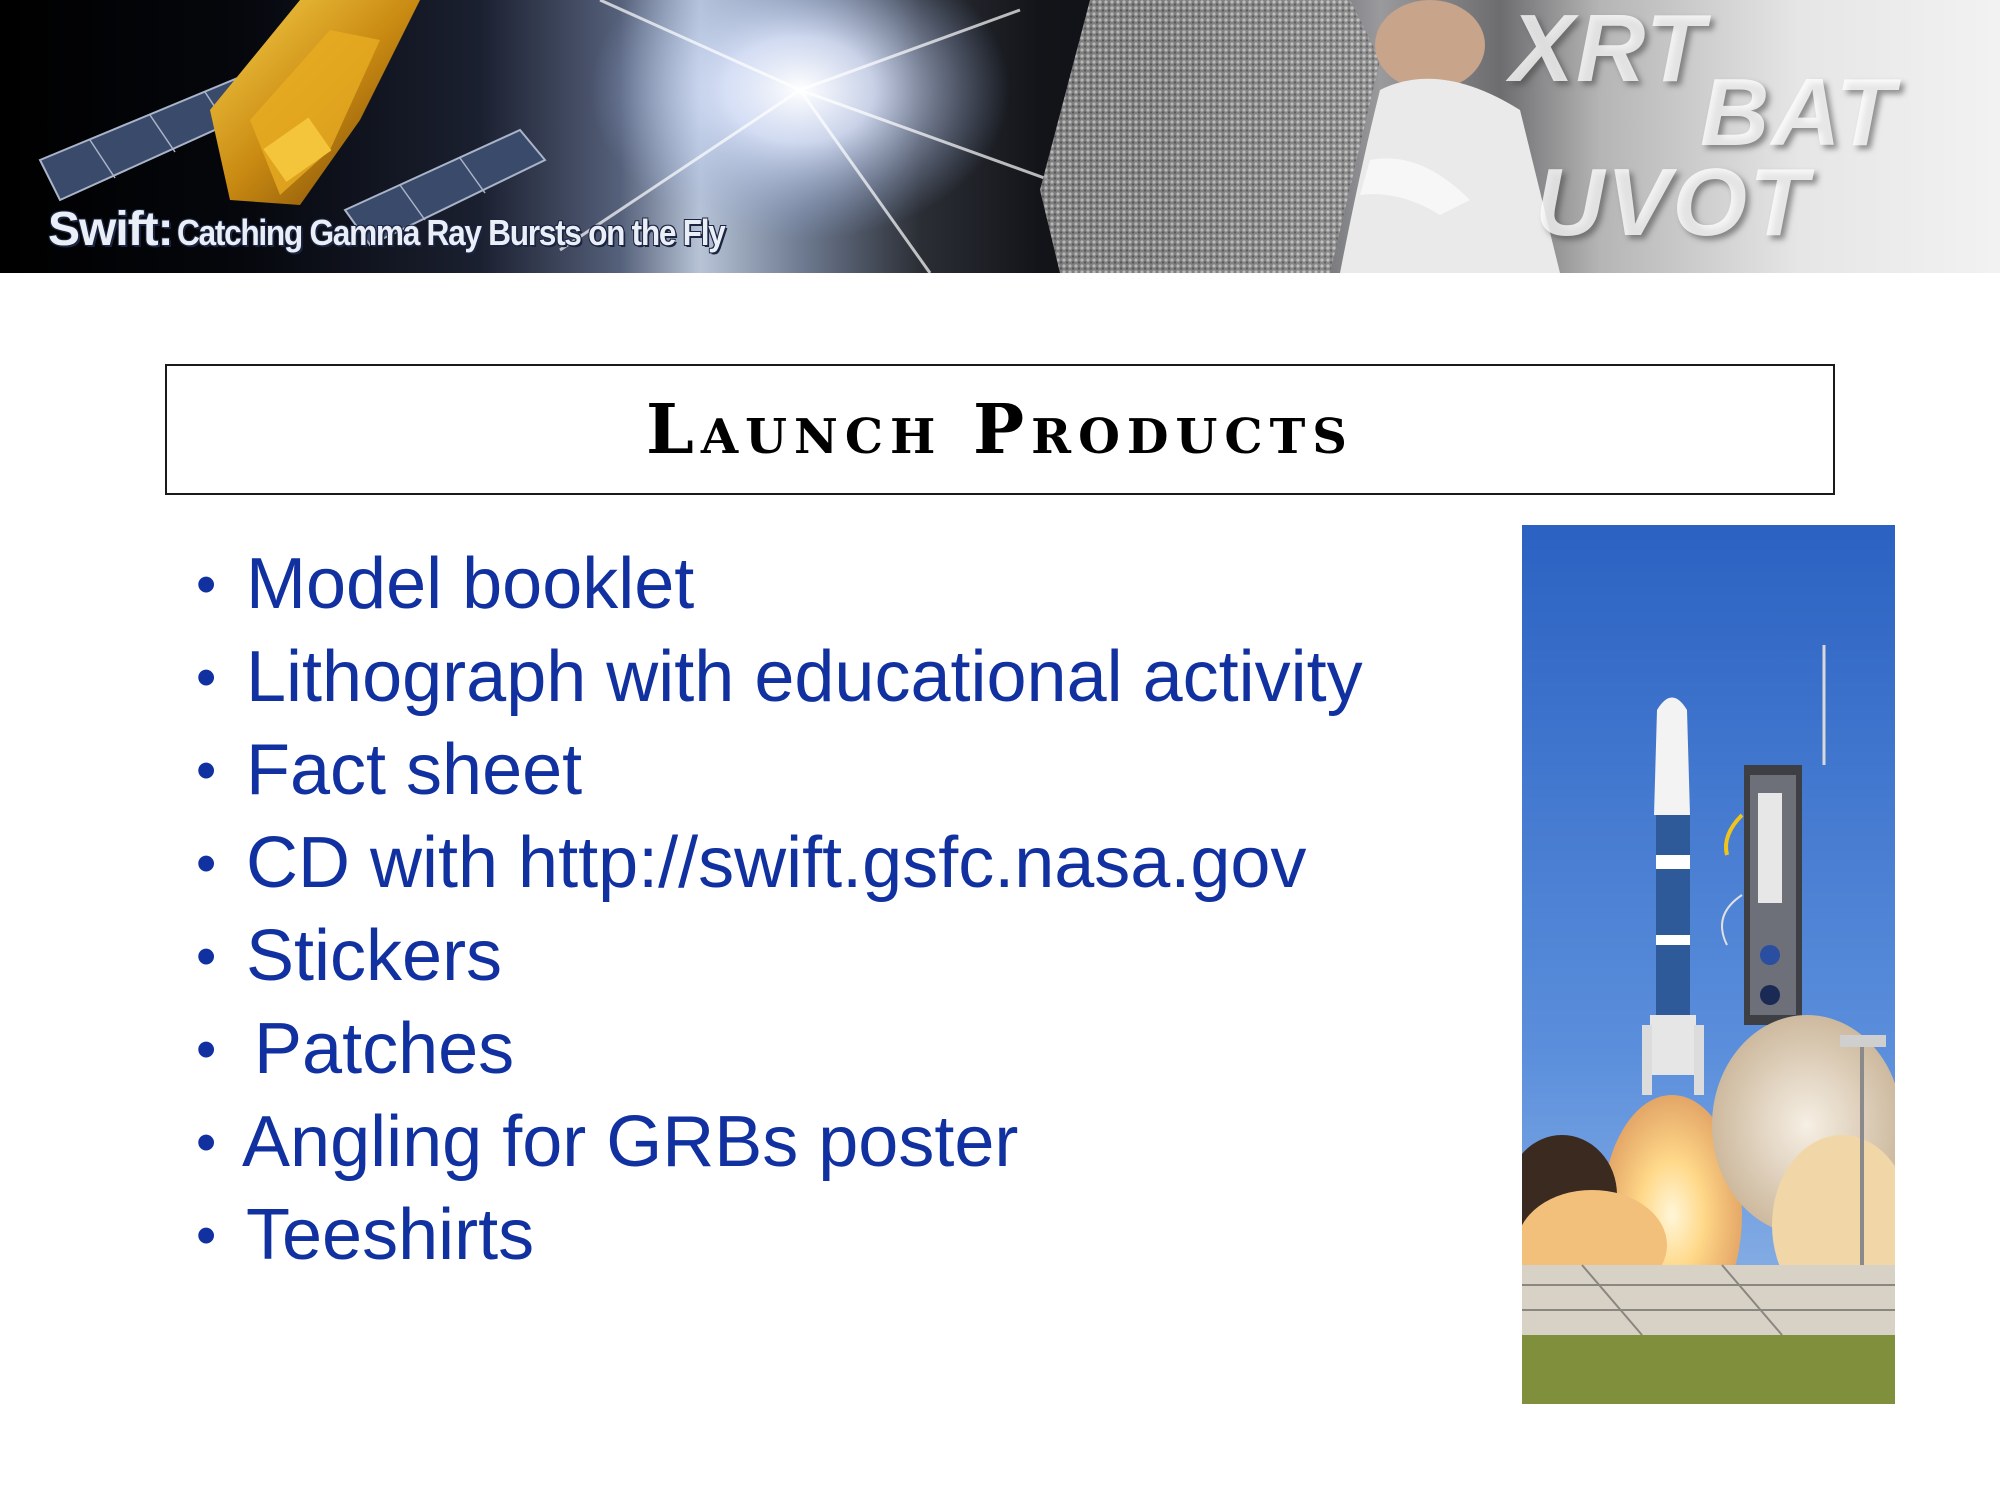 Image resolution: width=2000 pixels, height=1500 pixels. I want to click on launch-pad, so click(1708, 1300).